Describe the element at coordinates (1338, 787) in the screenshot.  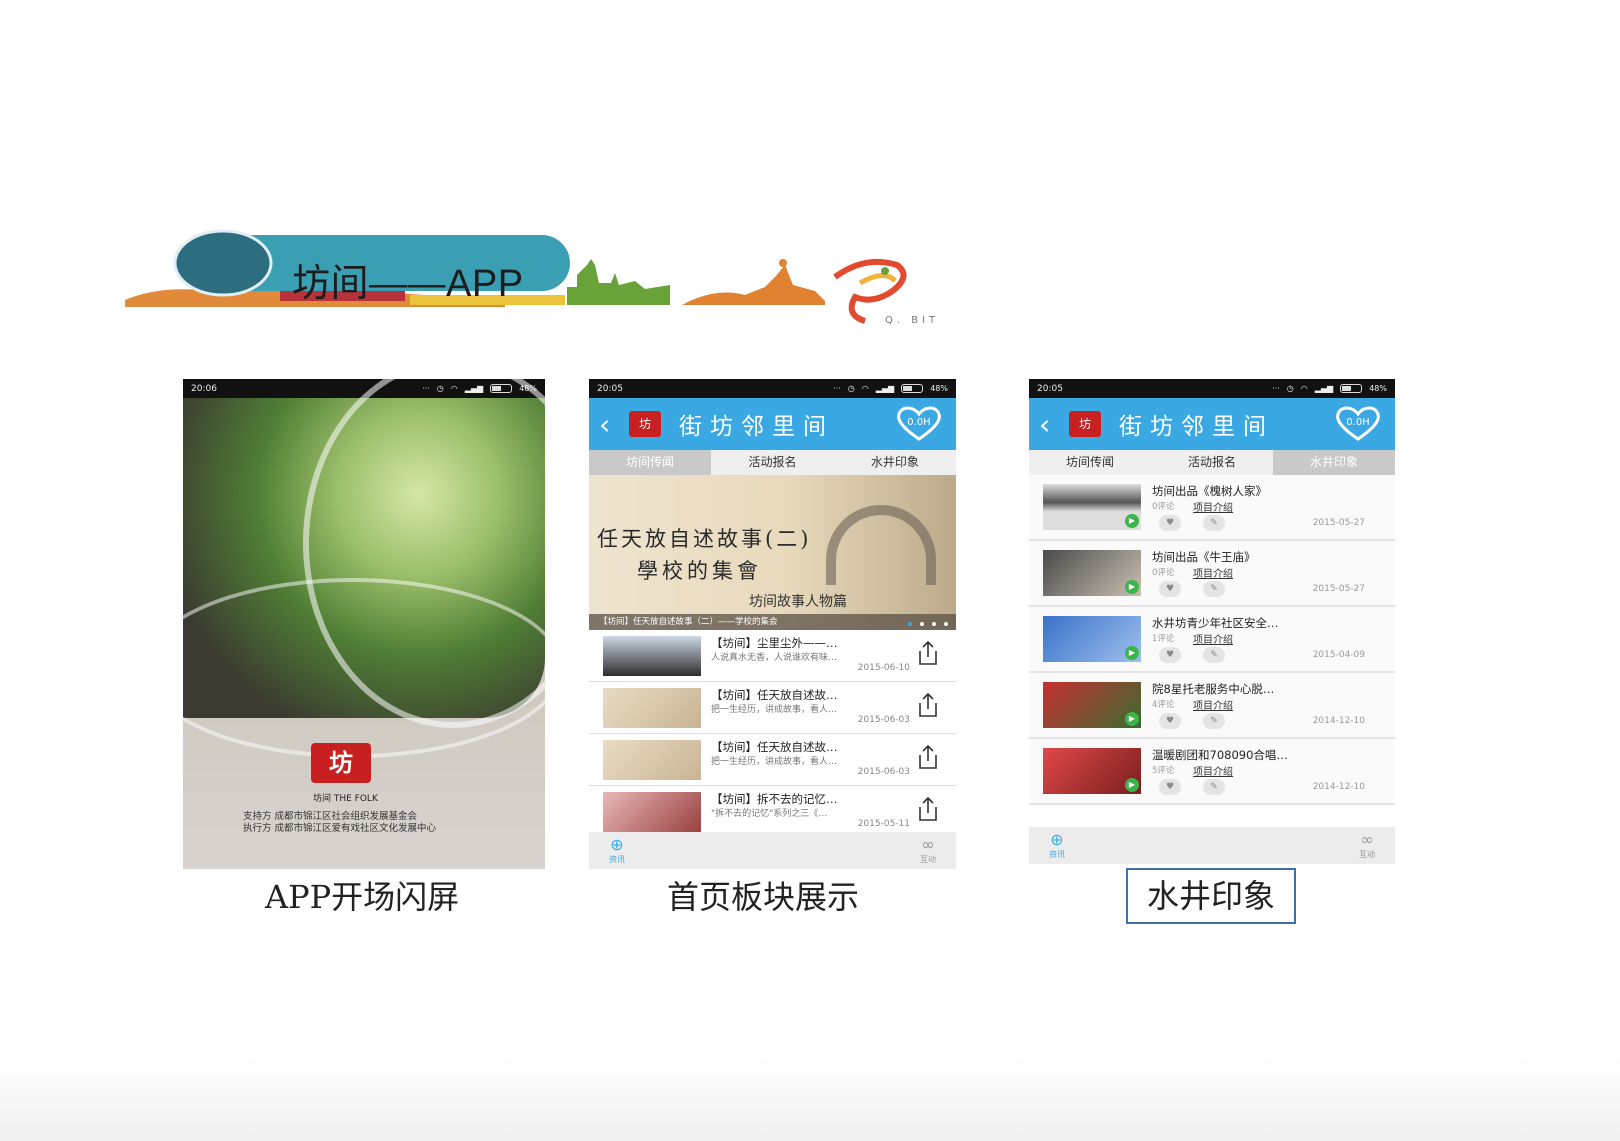
I see `item-date: 2014-12-10` at that location.